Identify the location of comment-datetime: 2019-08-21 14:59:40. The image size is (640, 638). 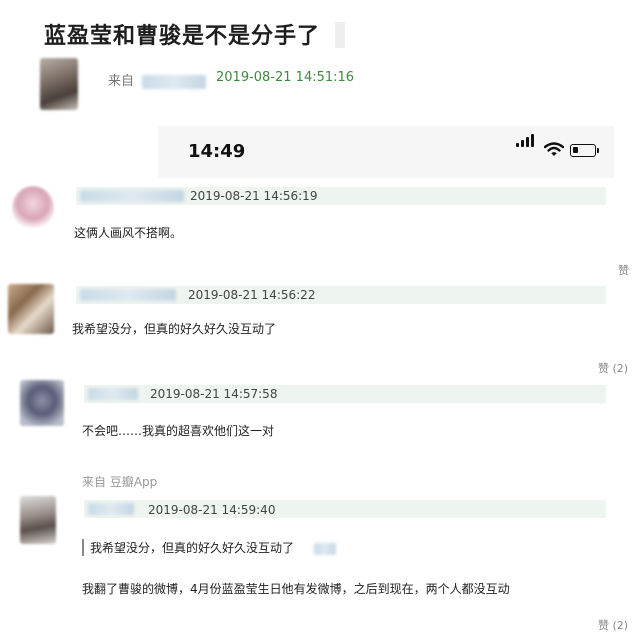
(212, 510).